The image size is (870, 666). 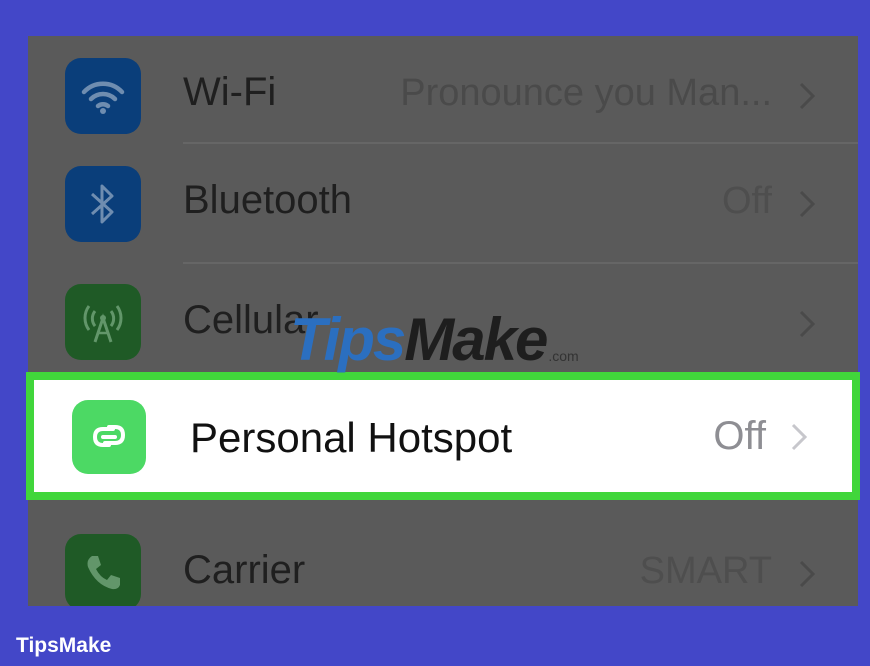 I want to click on cellular-label: Cellular, so click(x=251, y=320).